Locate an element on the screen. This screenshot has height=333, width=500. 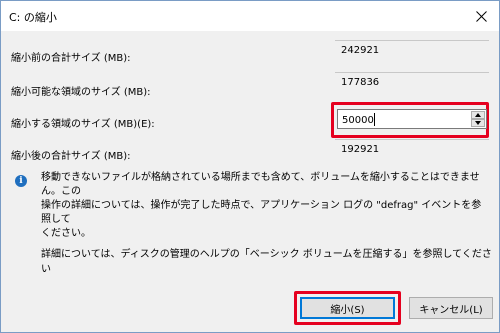
total-after-label: 縮小後の合計サイズ (MB): is located at coordinates (71, 156).